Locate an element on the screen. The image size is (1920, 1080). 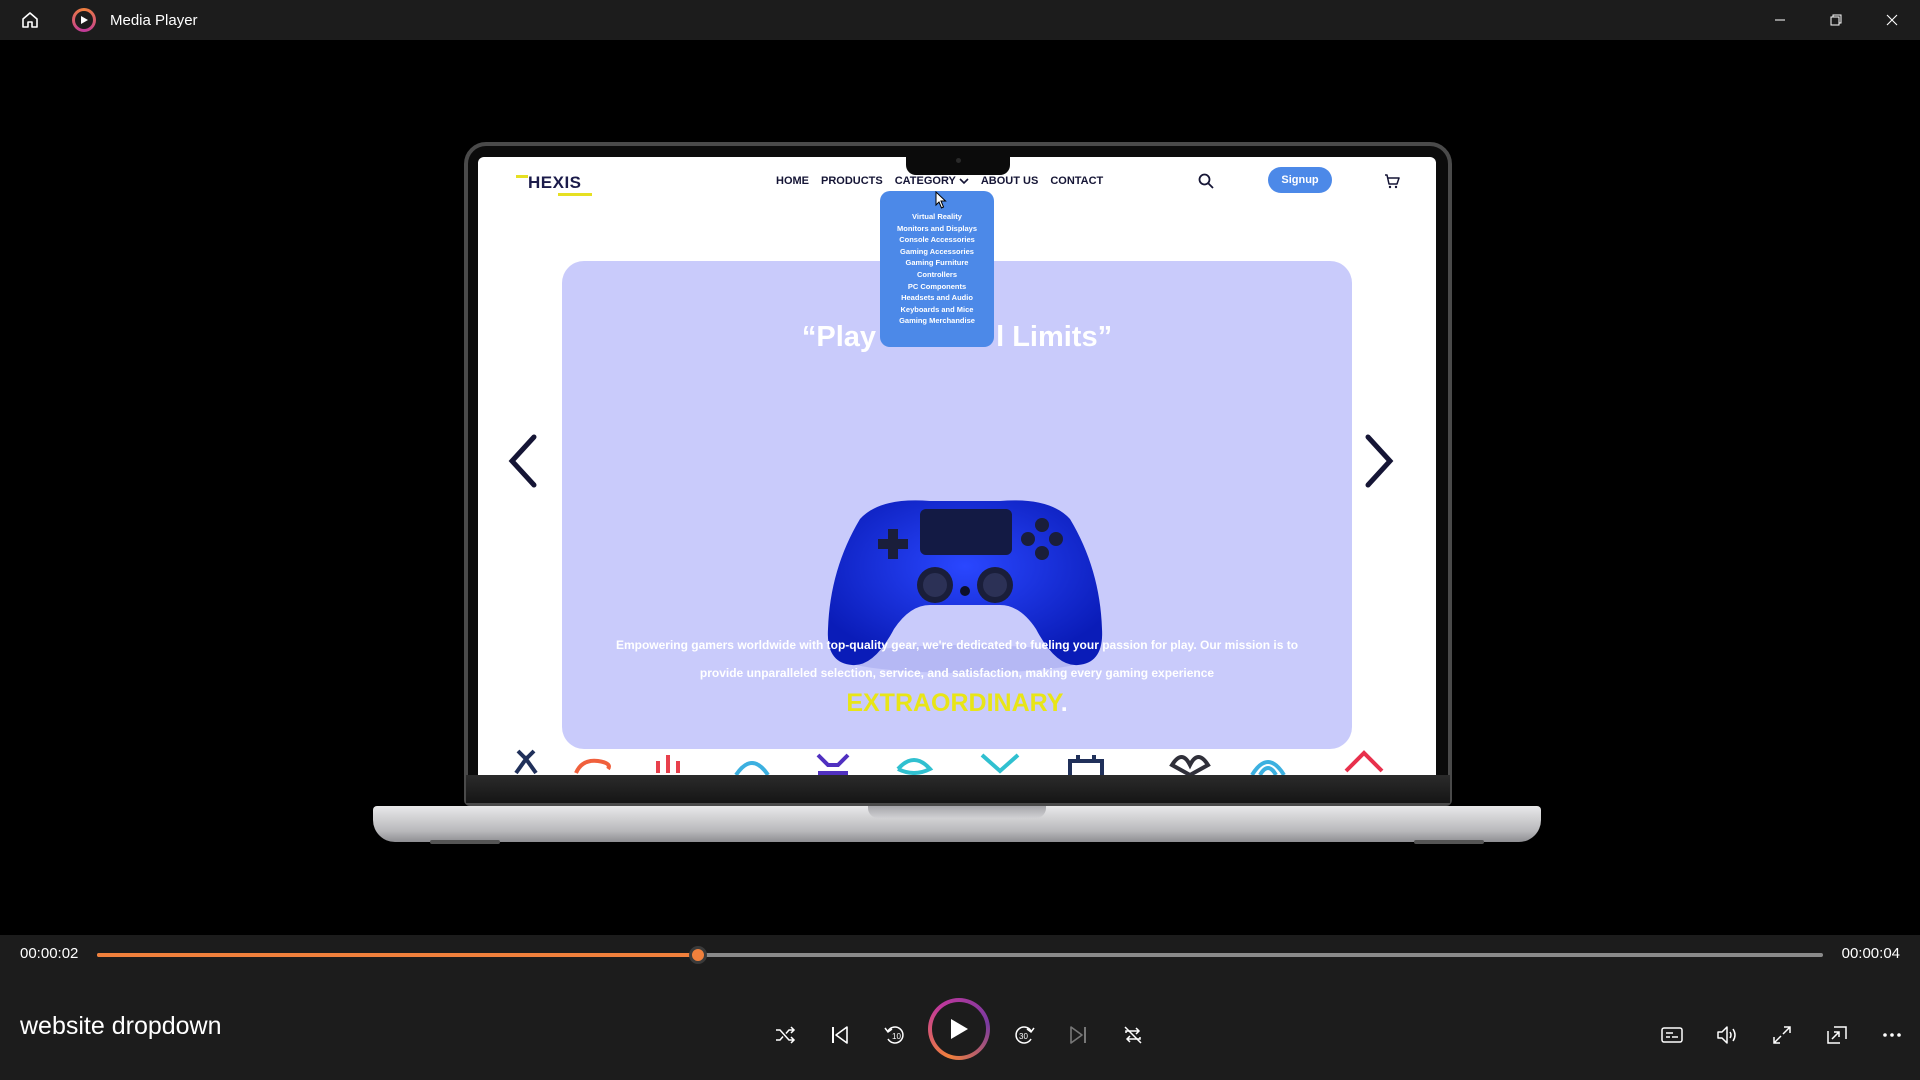
captions-button is located at coordinates (1672, 1035).